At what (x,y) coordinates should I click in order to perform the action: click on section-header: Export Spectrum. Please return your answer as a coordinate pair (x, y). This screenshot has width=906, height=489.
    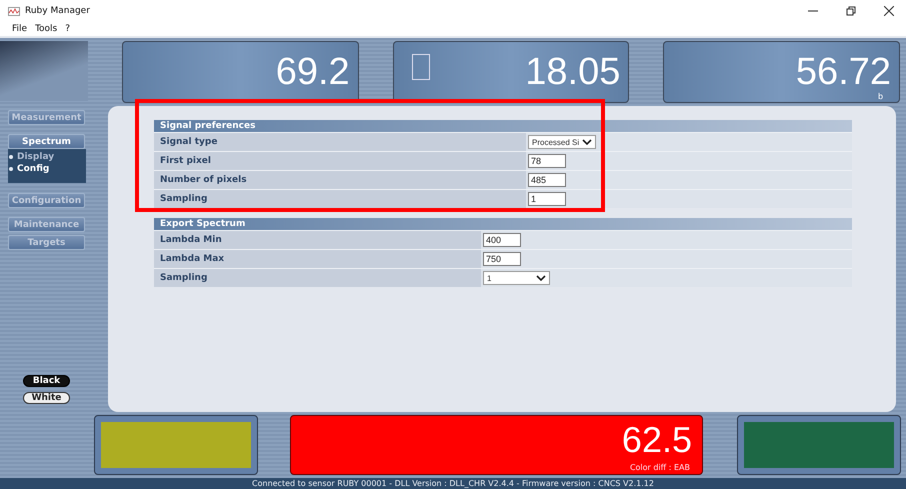
    Looking at the image, I should click on (503, 224).